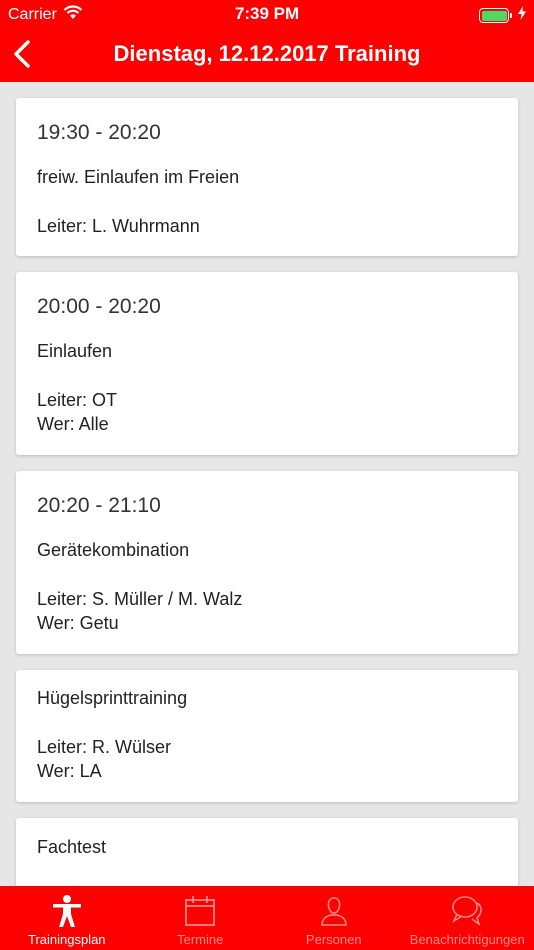  I want to click on session-time: 20:20 - 21:10, so click(99, 505).